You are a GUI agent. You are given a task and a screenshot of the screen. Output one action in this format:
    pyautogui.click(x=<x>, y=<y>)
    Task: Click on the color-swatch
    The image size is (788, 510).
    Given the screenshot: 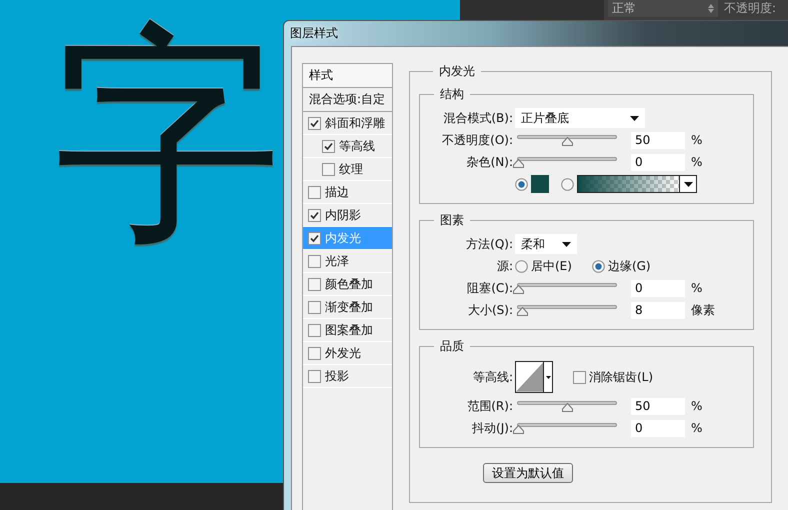 What is the action you would take?
    pyautogui.click(x=540, y=184)
    